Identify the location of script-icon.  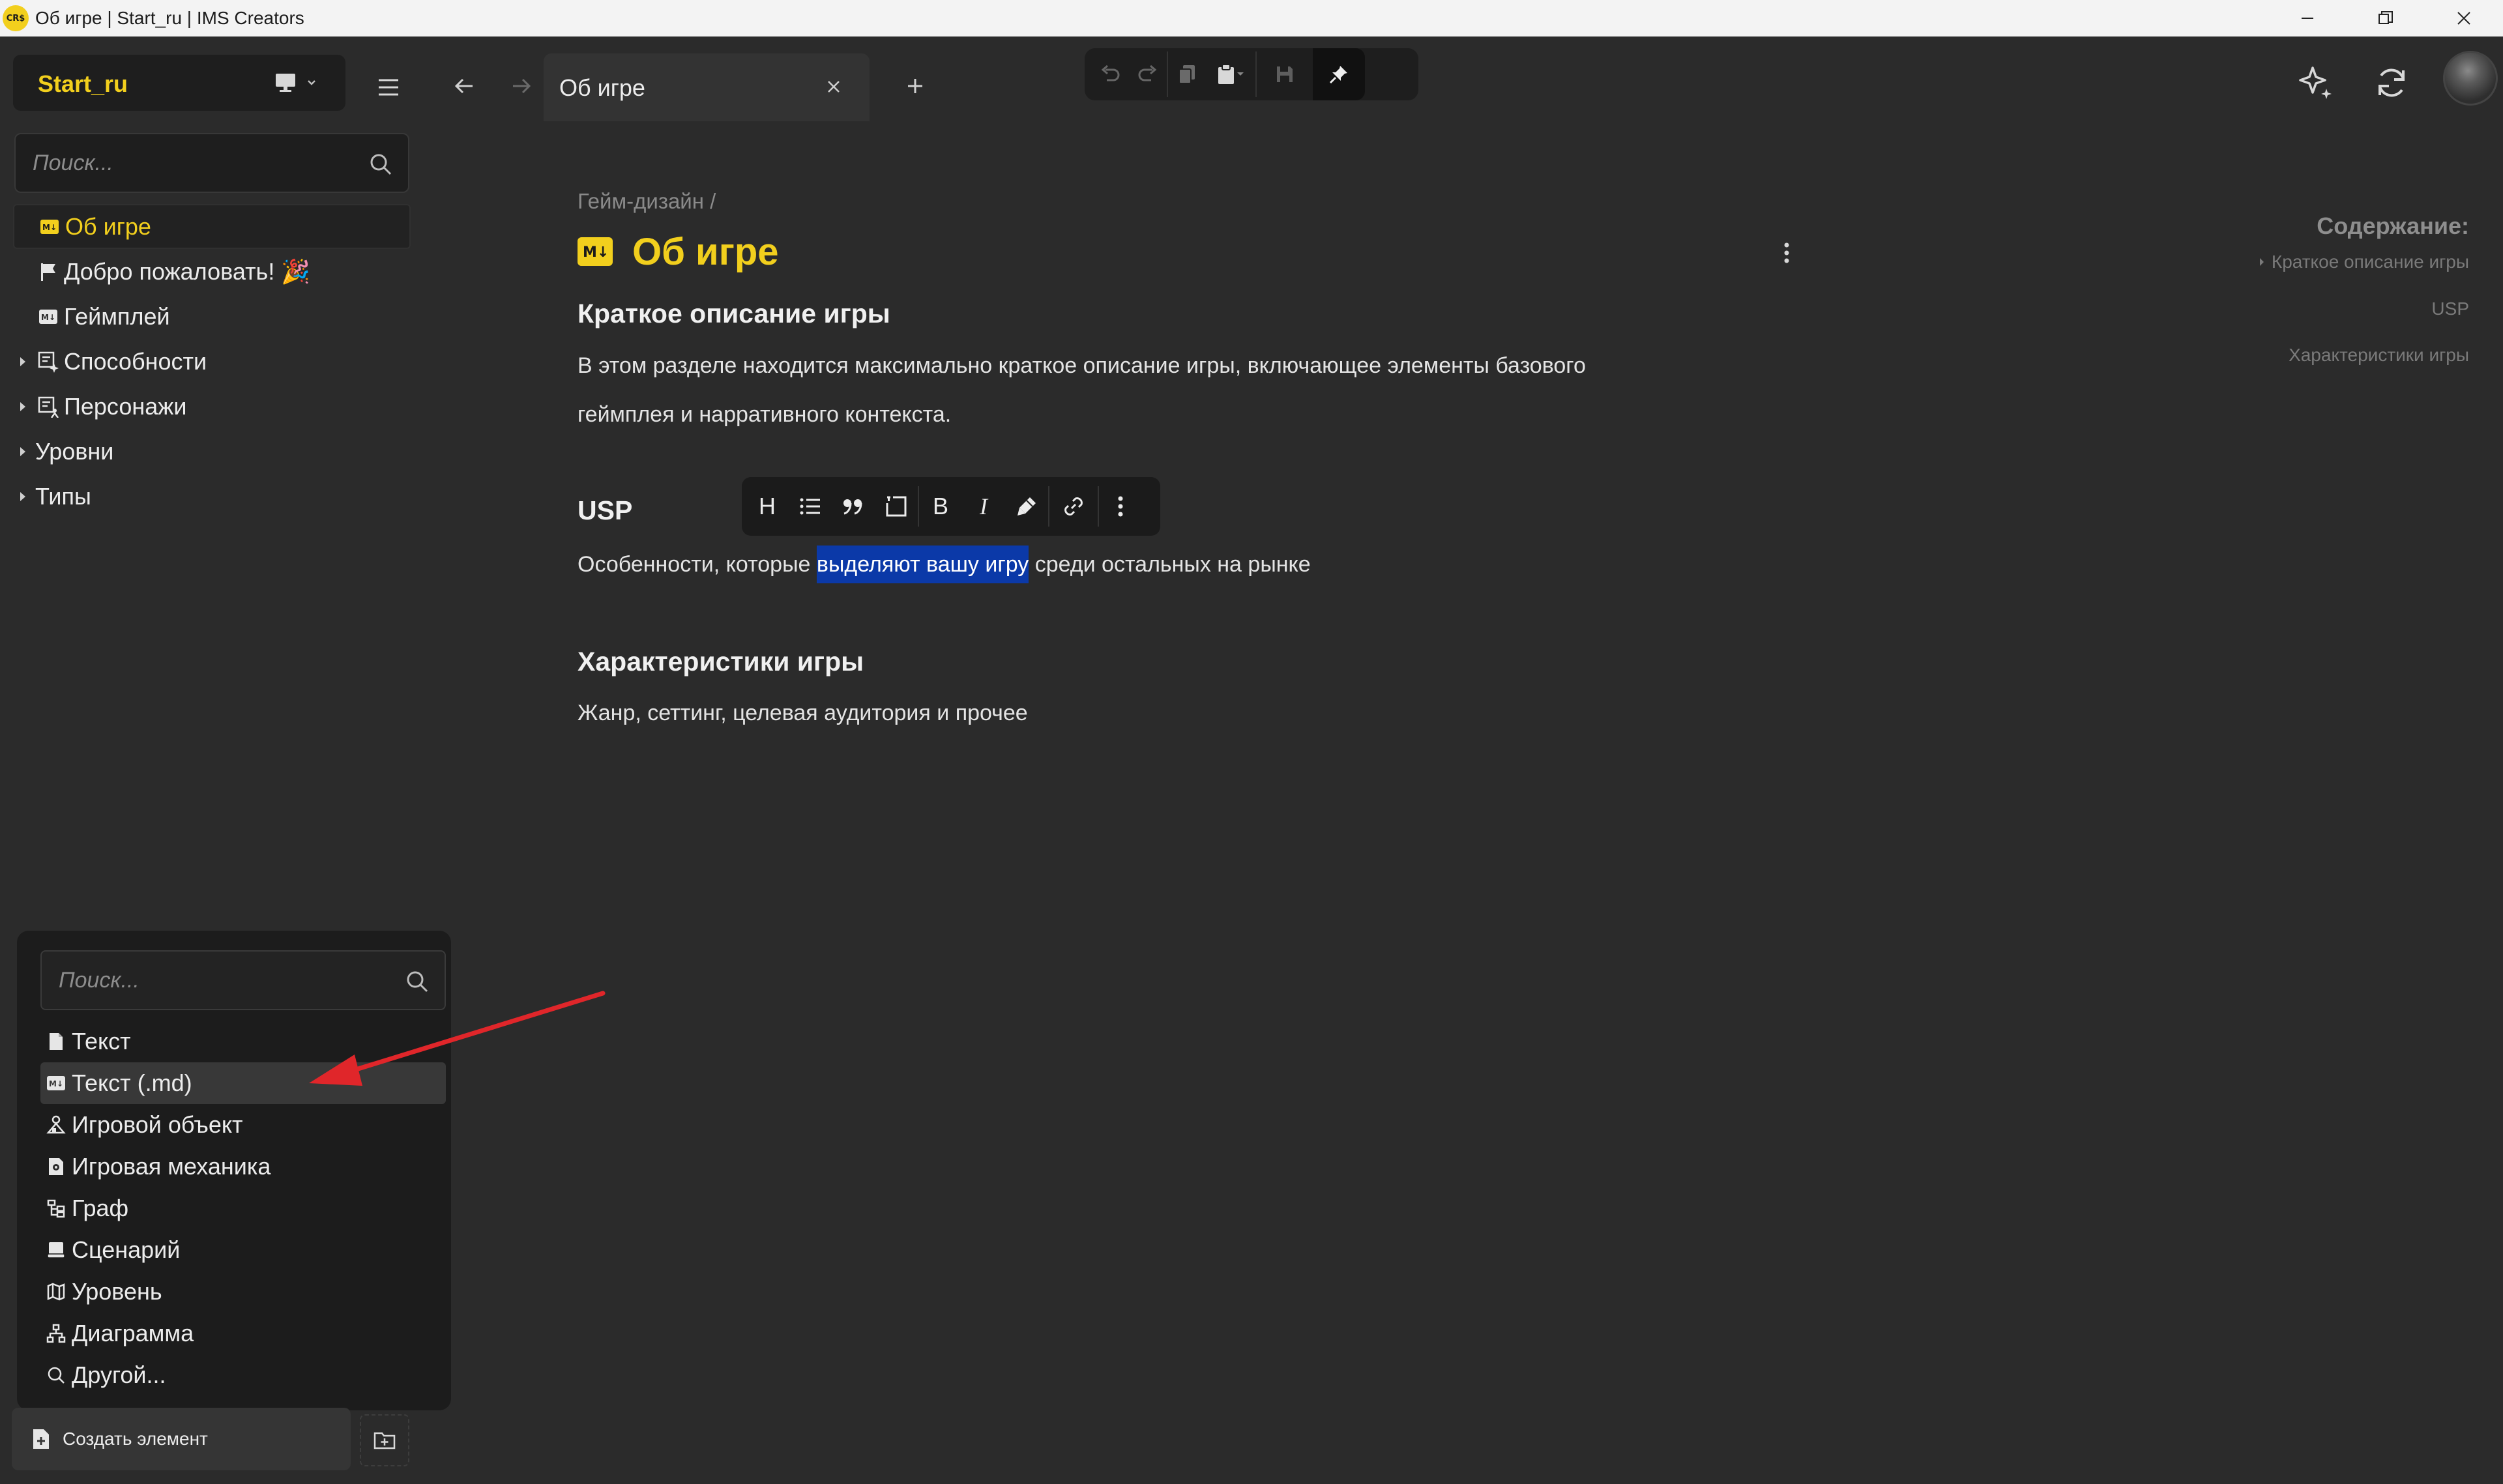
(56, 1250).